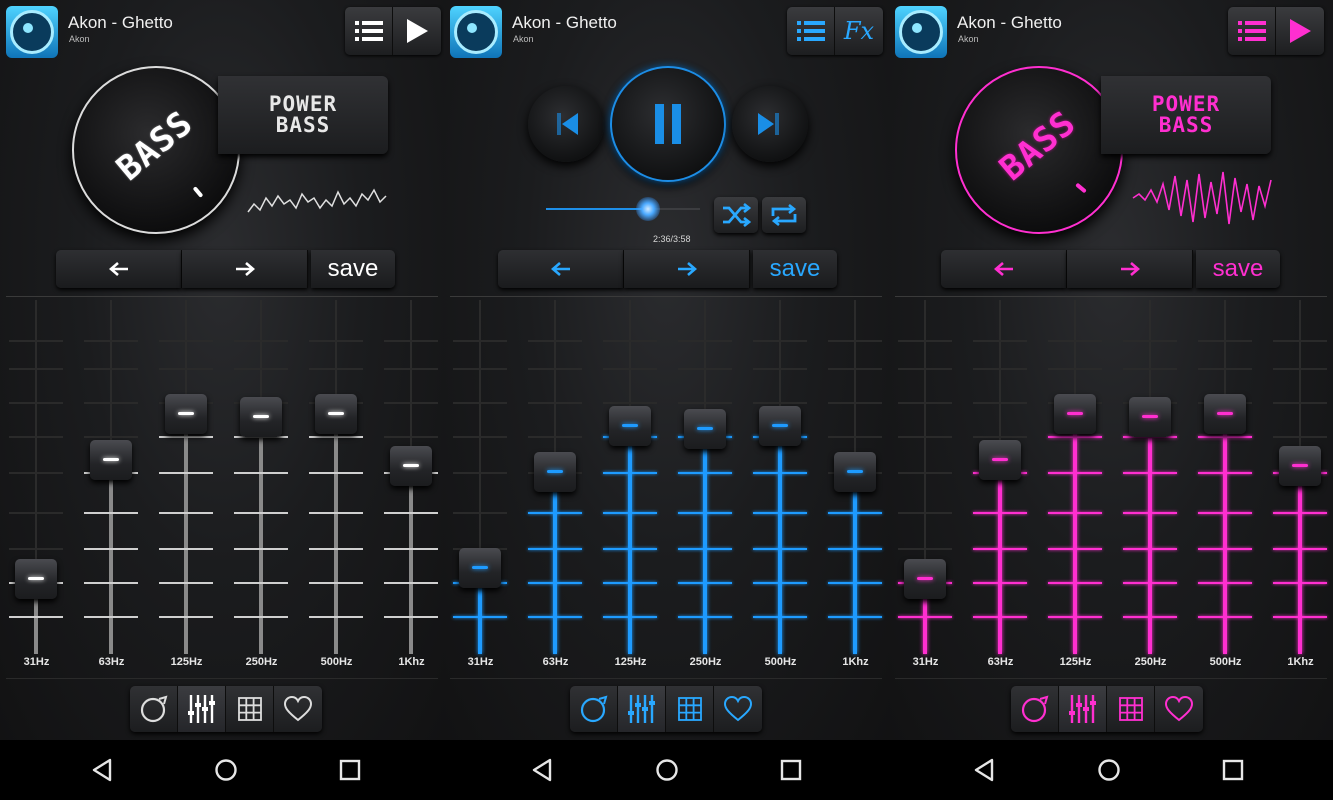  What do you see at coordinates (623, 209) in the screenshot?
I see `seek-bar` at bounding box center [623, 209].